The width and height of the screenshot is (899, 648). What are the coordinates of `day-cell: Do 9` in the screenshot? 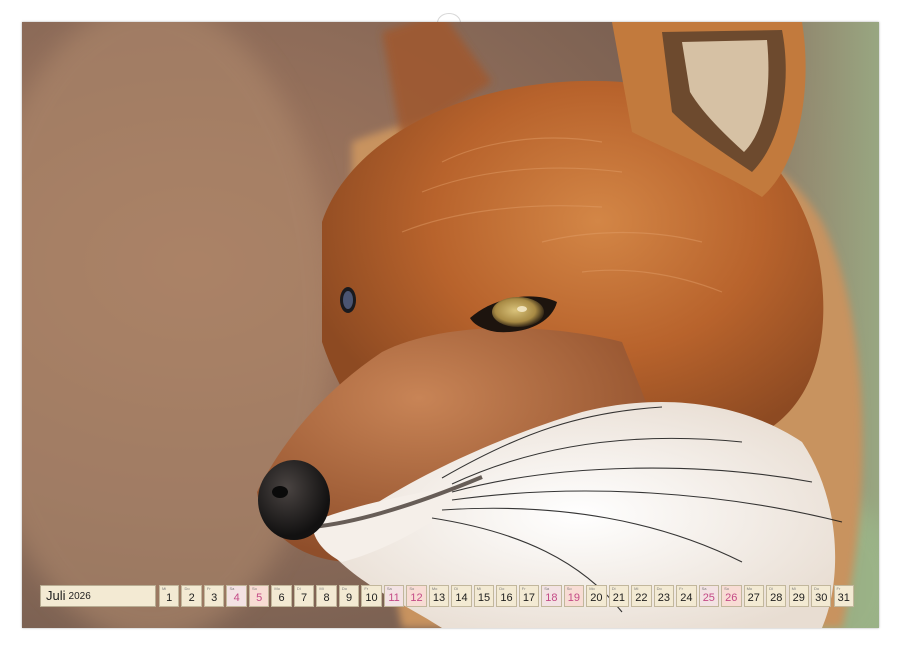 It's located at (349, 596).